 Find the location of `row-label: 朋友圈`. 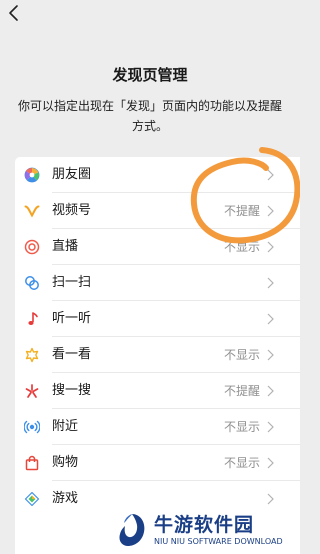

row-label: 朋友圈 is located at coordinates (72, 174).